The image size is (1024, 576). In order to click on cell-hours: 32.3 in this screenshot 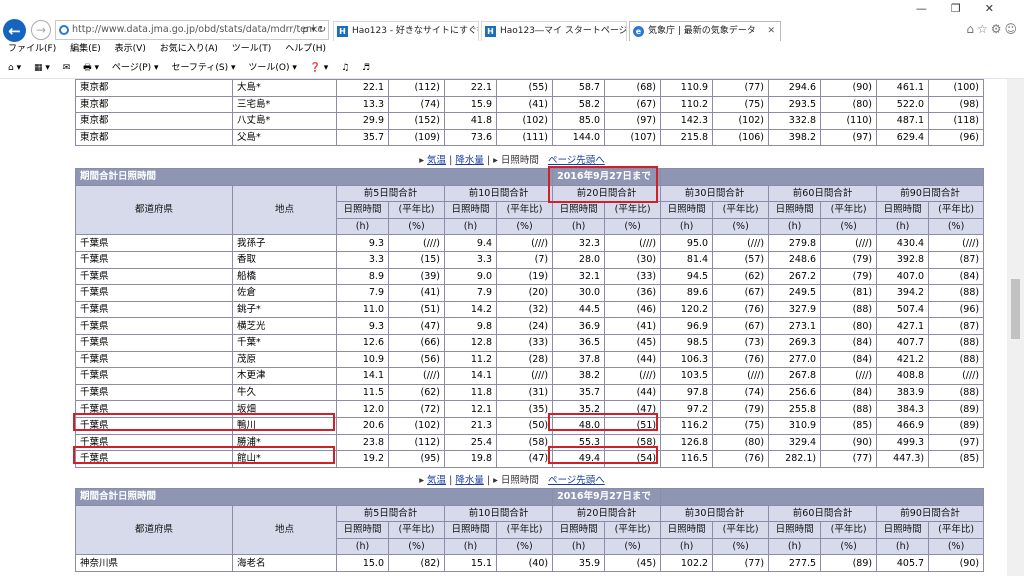, I will do `click(579, 243)`.